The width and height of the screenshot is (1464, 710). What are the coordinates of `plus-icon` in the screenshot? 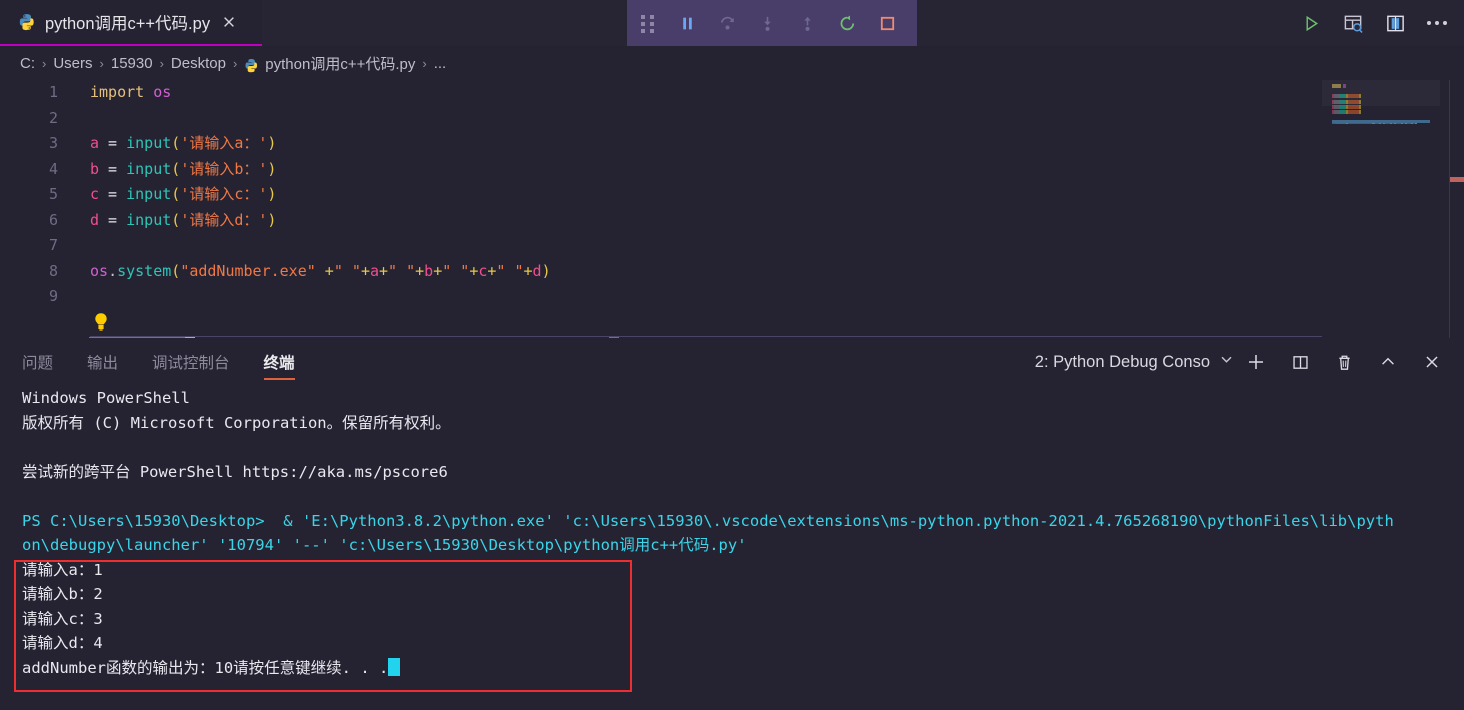 It's located at (1256, 362).